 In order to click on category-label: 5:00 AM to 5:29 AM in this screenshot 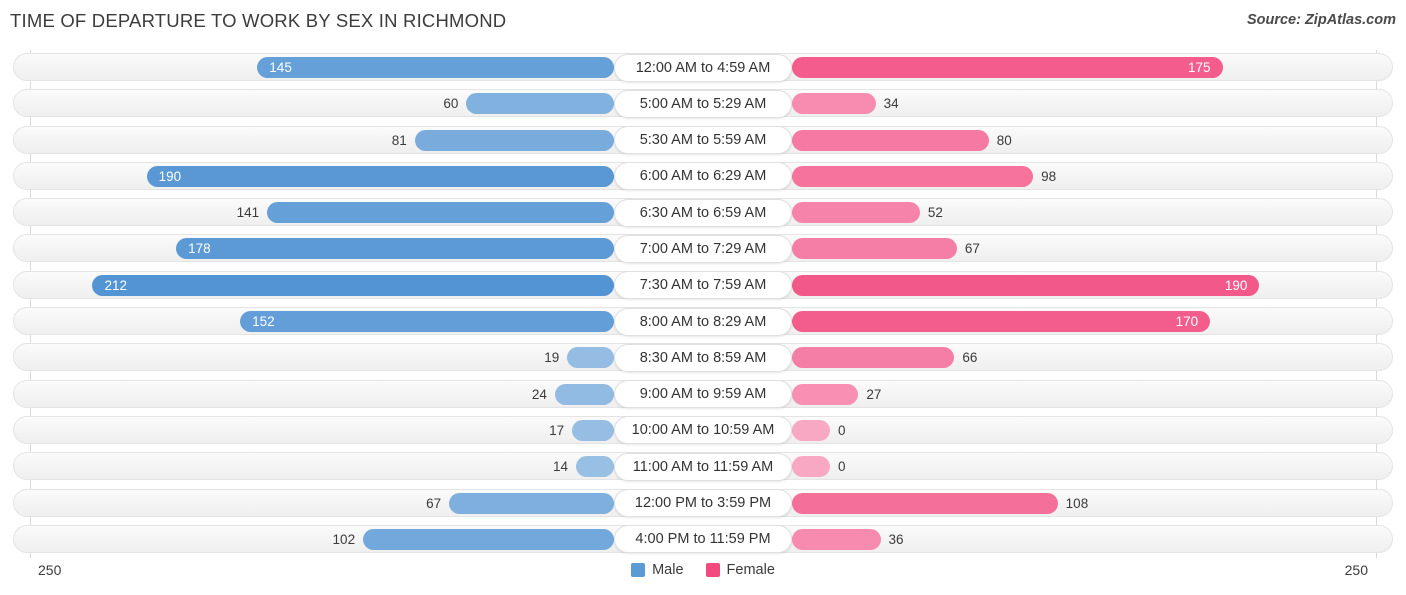, I will do `click(703, 103)`.